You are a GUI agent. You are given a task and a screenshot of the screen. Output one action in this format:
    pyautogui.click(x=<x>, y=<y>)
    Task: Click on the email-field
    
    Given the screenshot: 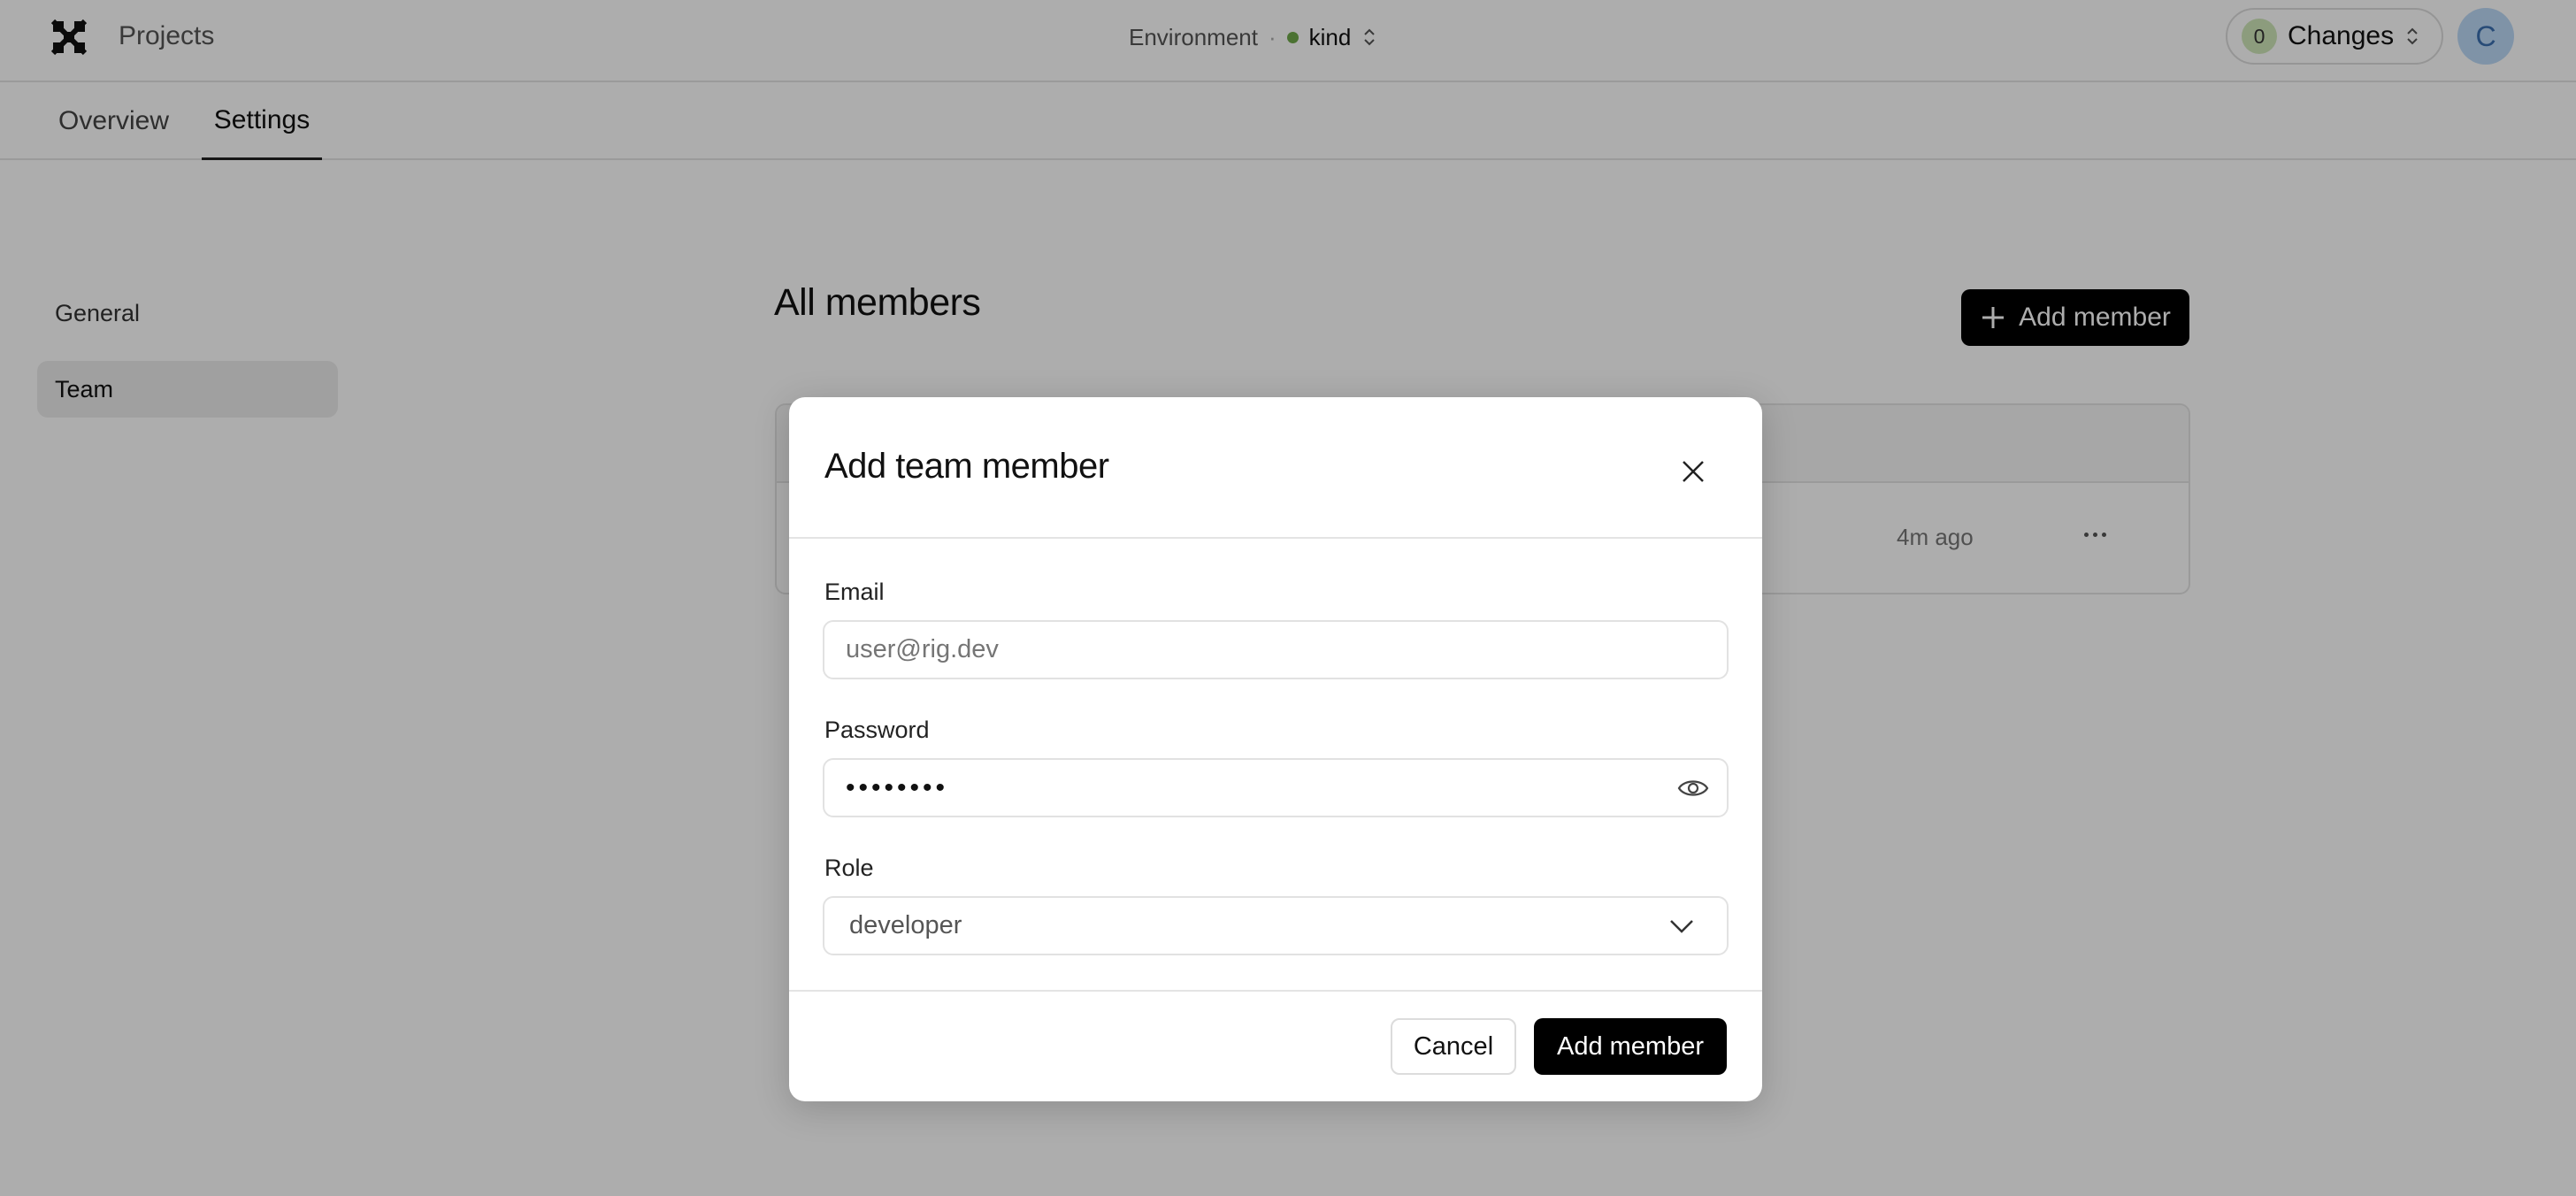 What is the action you would take?
    pyautogui.click(x=1244, y=649)
    